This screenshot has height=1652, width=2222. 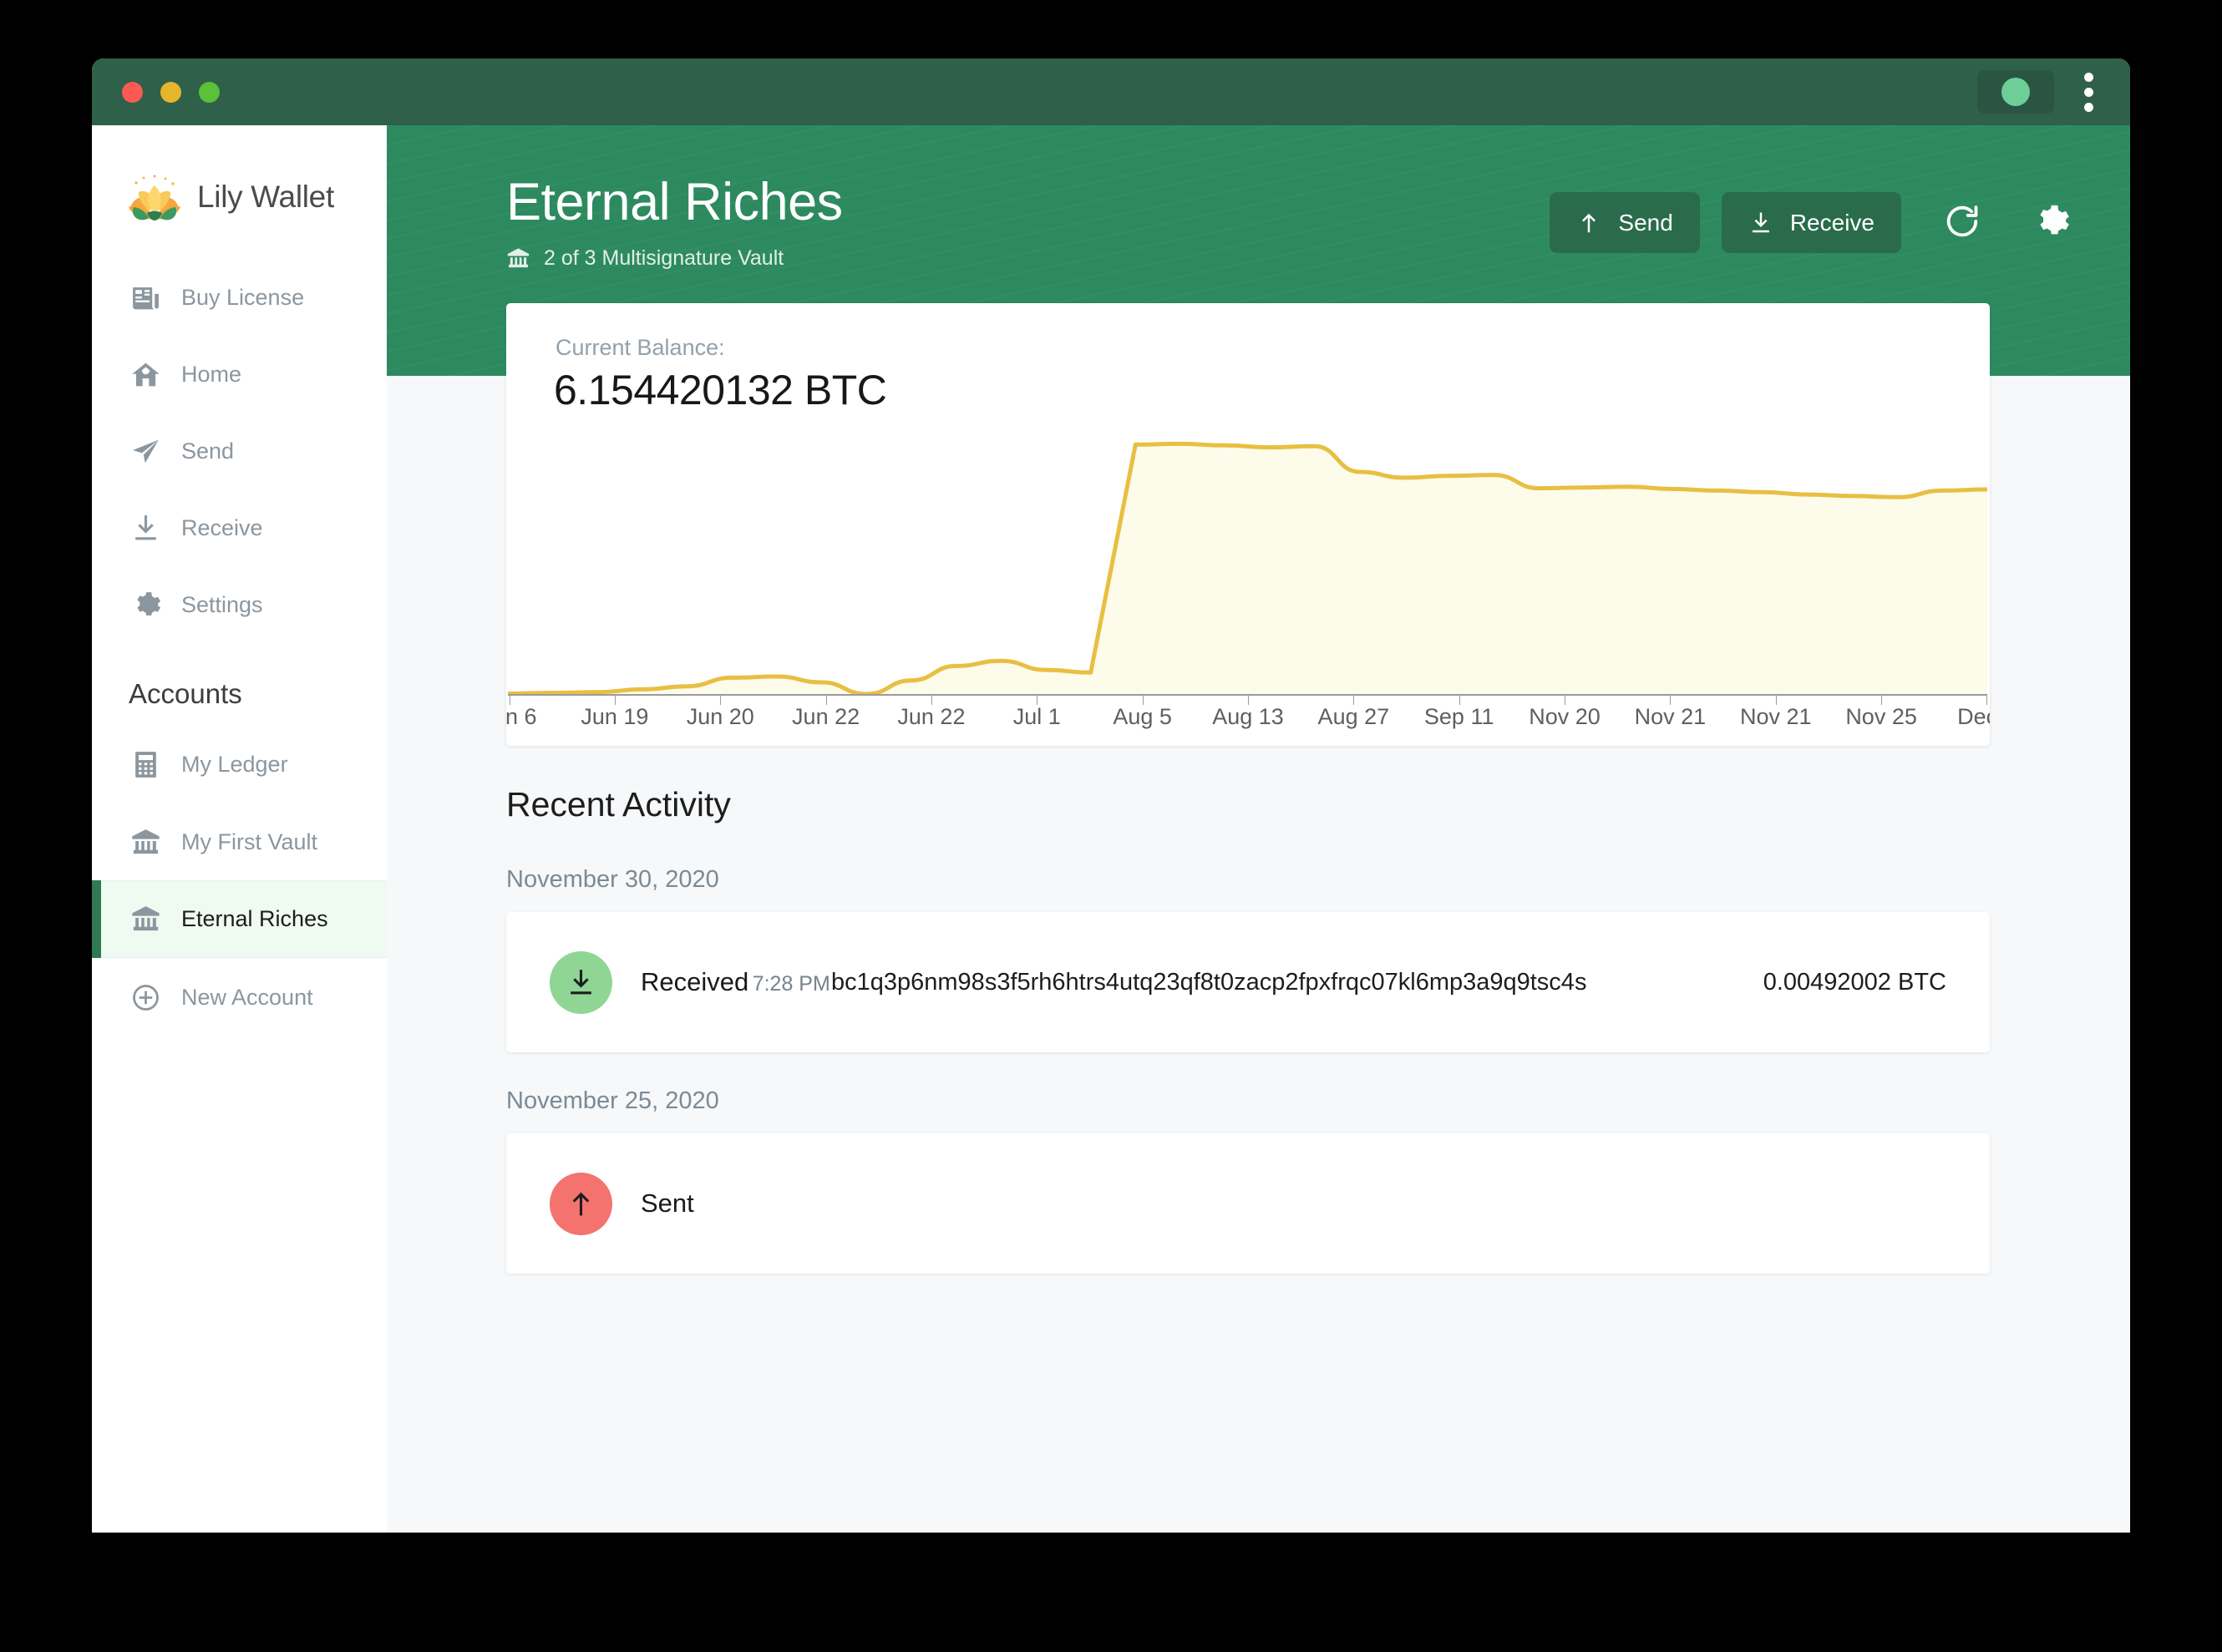 I want to click on transaction-amount: 0.00492002 BTC, so click(x=1855, y=982).